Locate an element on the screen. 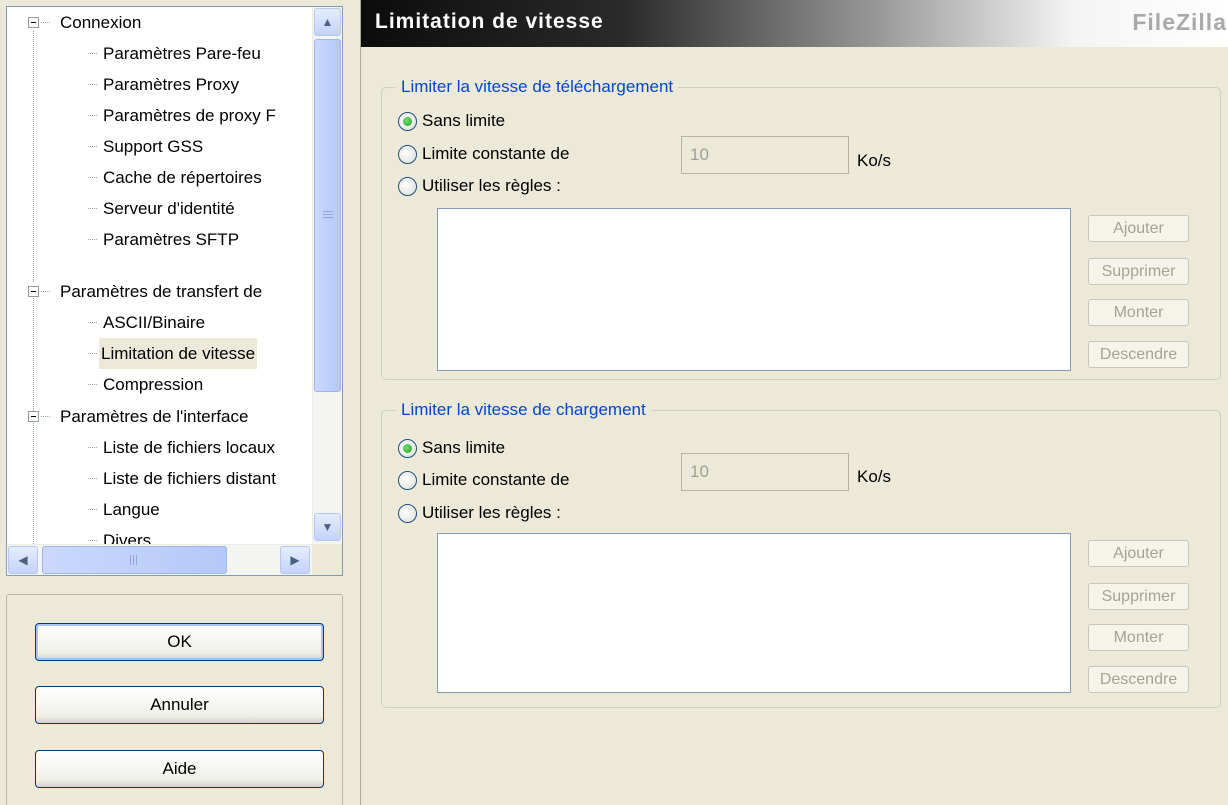 The image size is (1228, 805). scroll-left-button: ◀ is located at coordinates (23, 560).